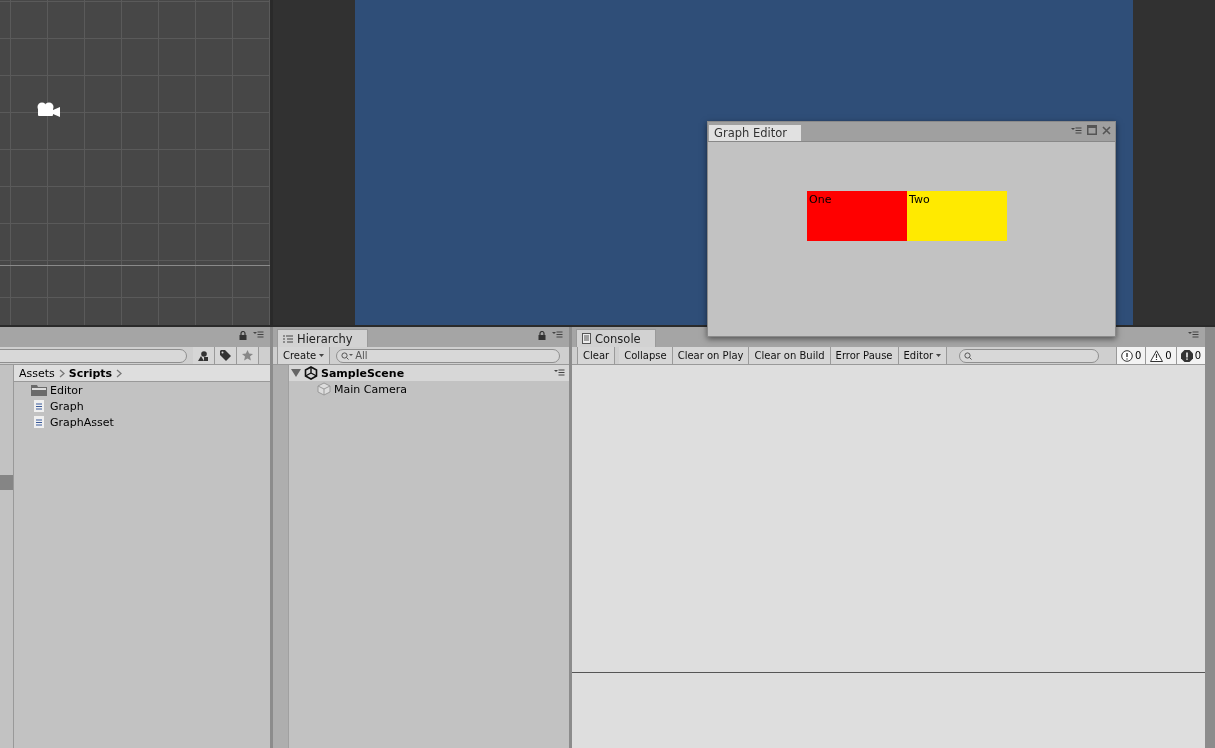 Image resolution: width=1215 pixels, height=748 pixels. What do you see at coordinates (6, 482) in the screenshot?
I see `scrollbar-thumb` at bounding box center [6, 482].